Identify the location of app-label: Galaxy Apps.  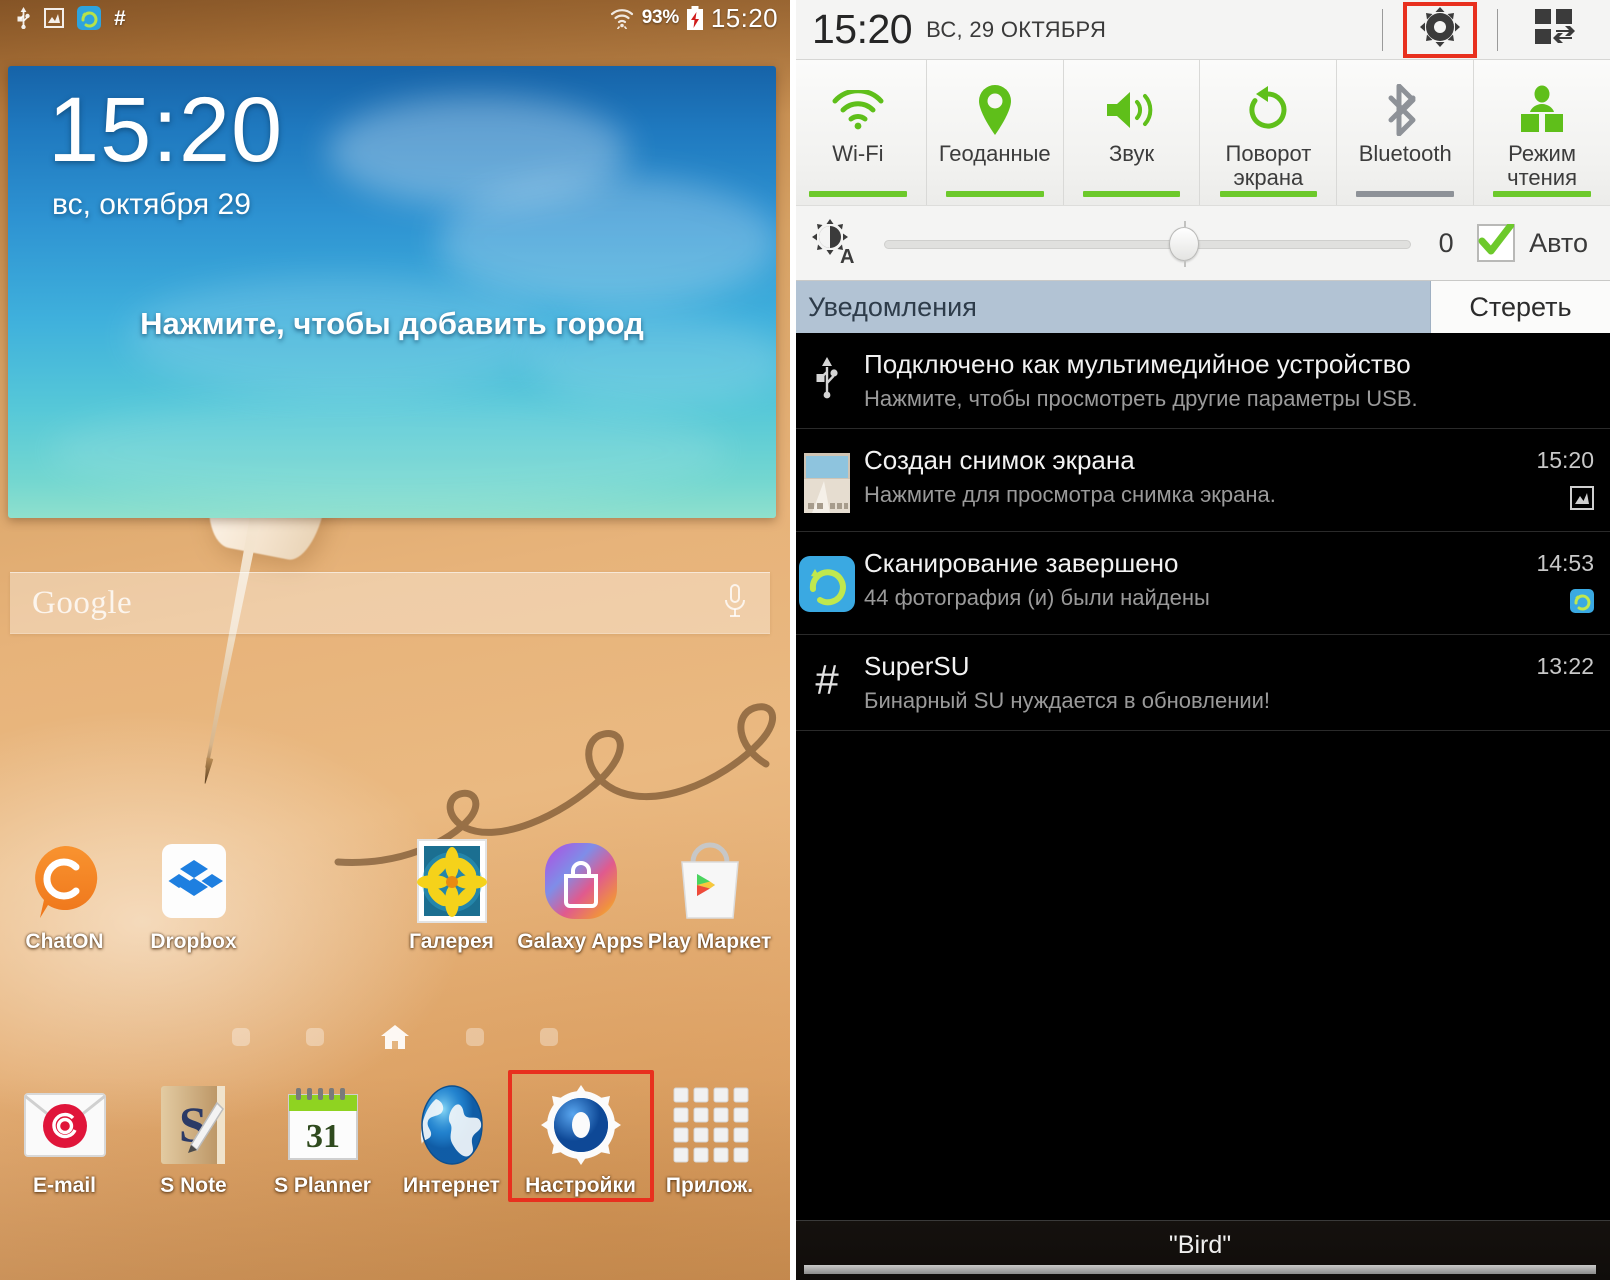
(580, 941).